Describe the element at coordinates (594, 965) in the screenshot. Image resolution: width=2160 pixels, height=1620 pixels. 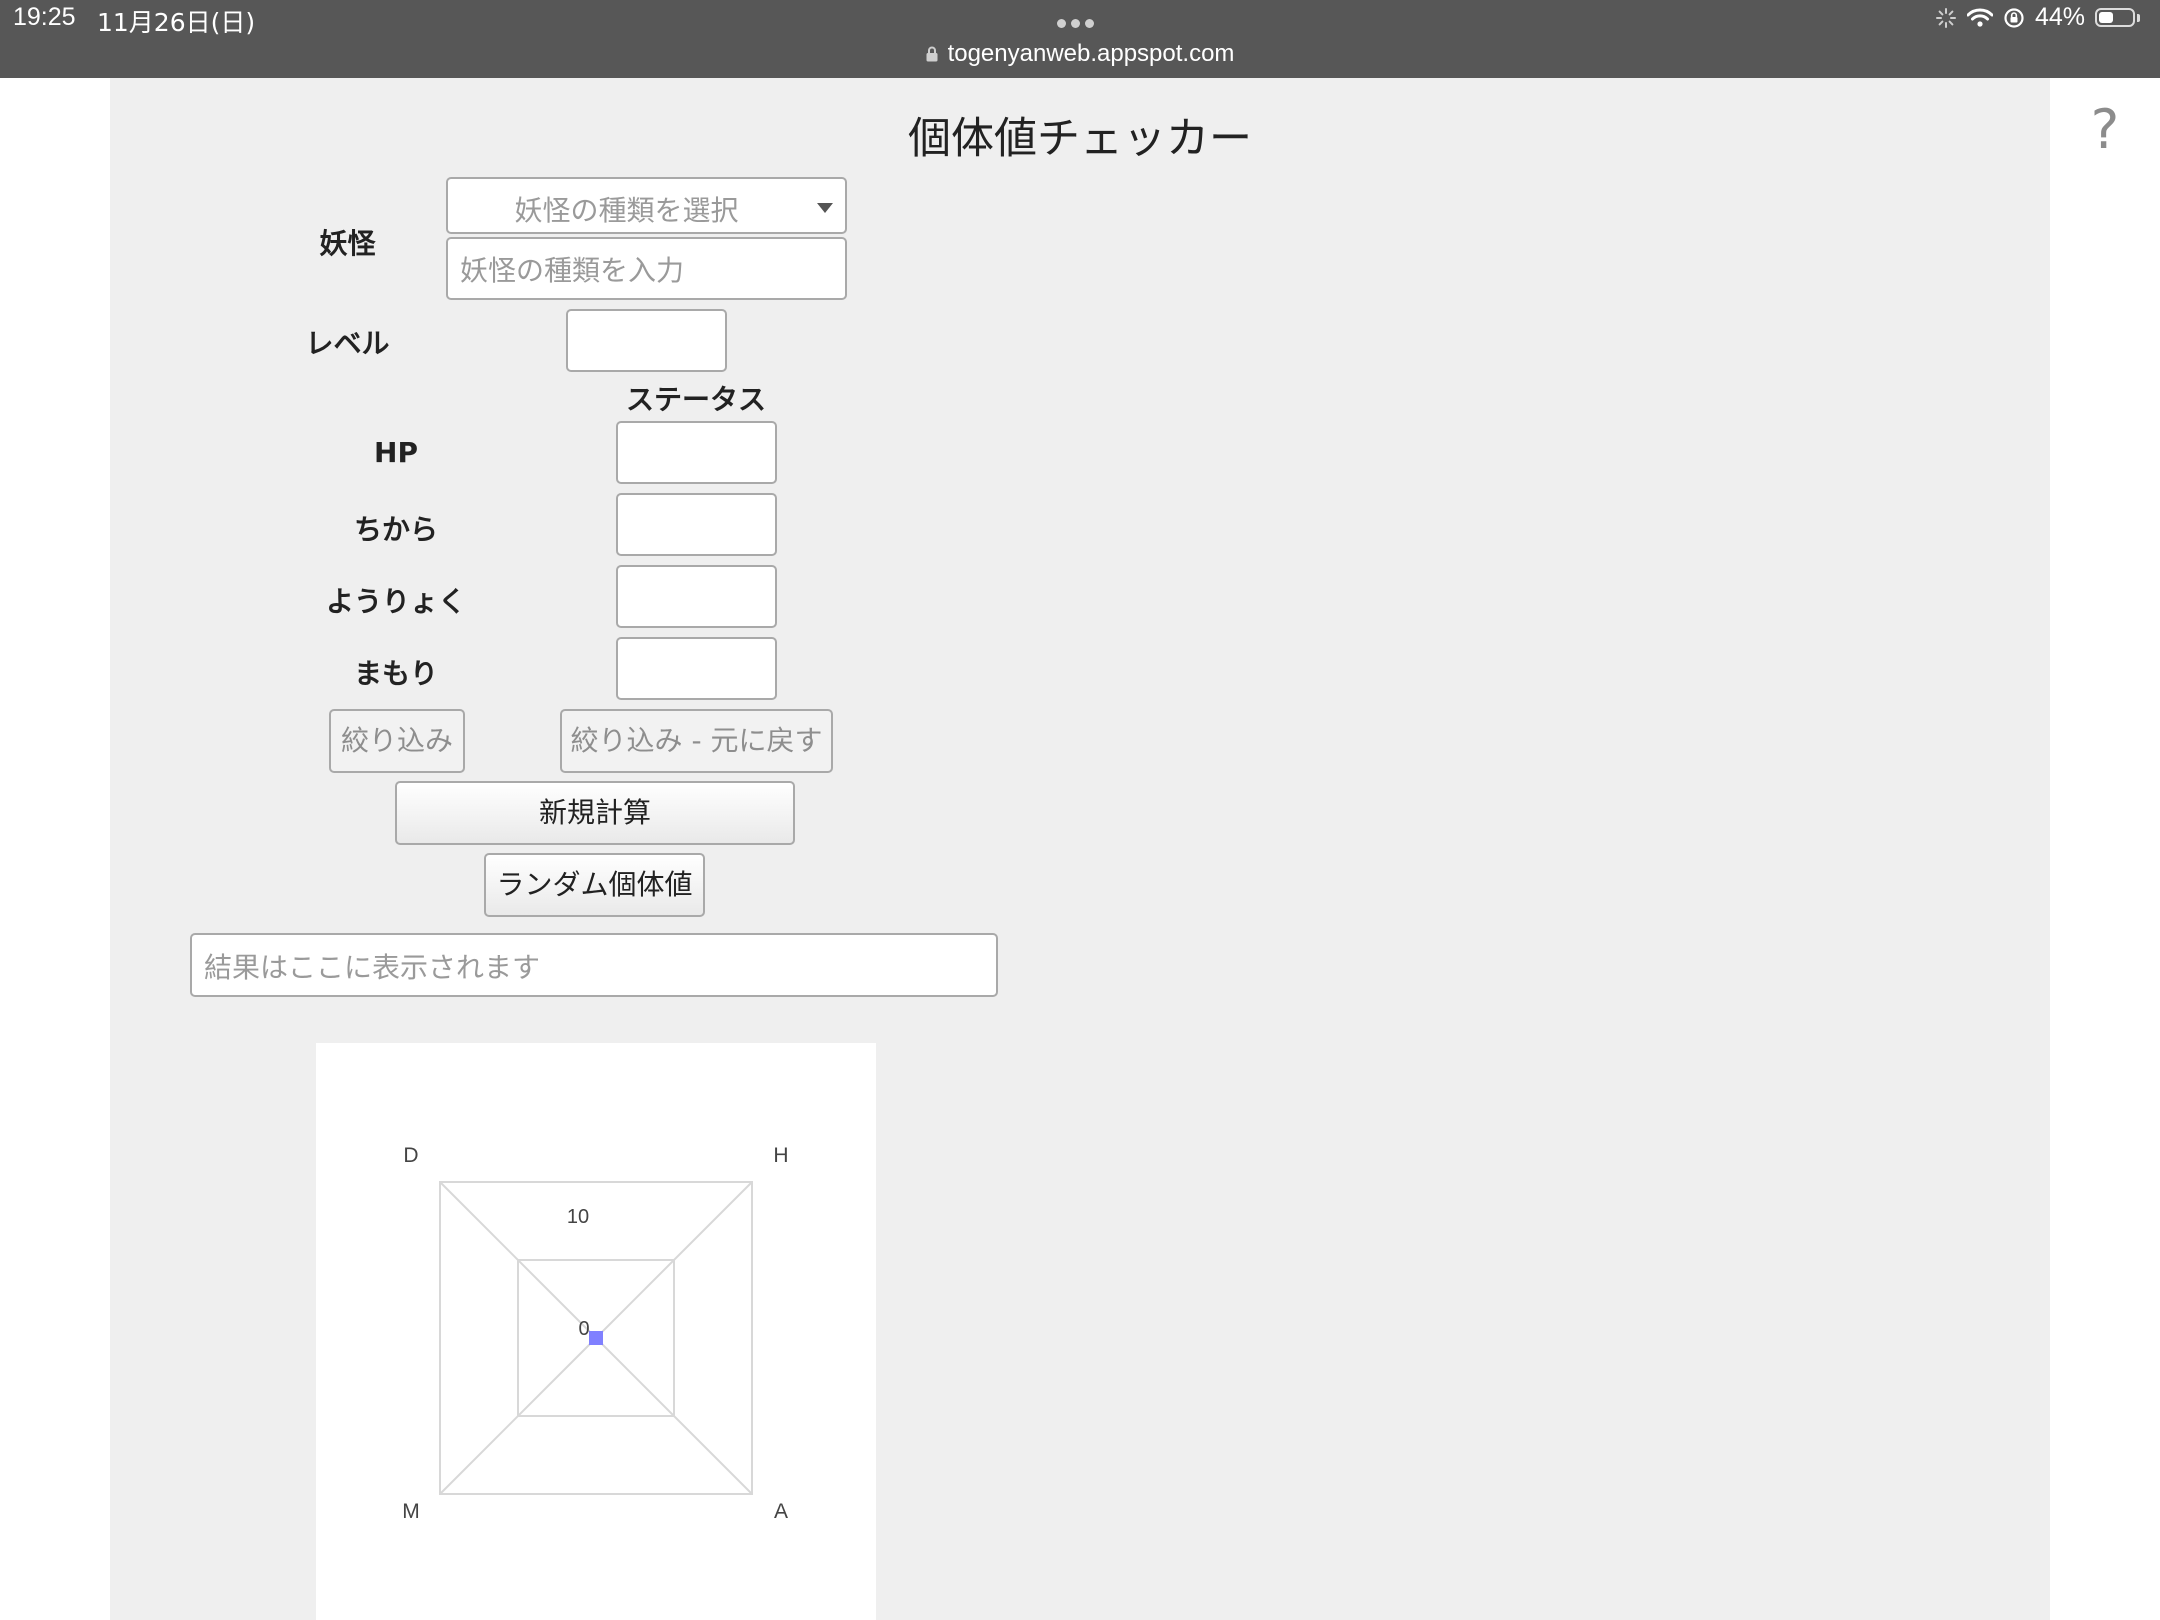
I see `result-field: 結果はここに表示されます` at that location.